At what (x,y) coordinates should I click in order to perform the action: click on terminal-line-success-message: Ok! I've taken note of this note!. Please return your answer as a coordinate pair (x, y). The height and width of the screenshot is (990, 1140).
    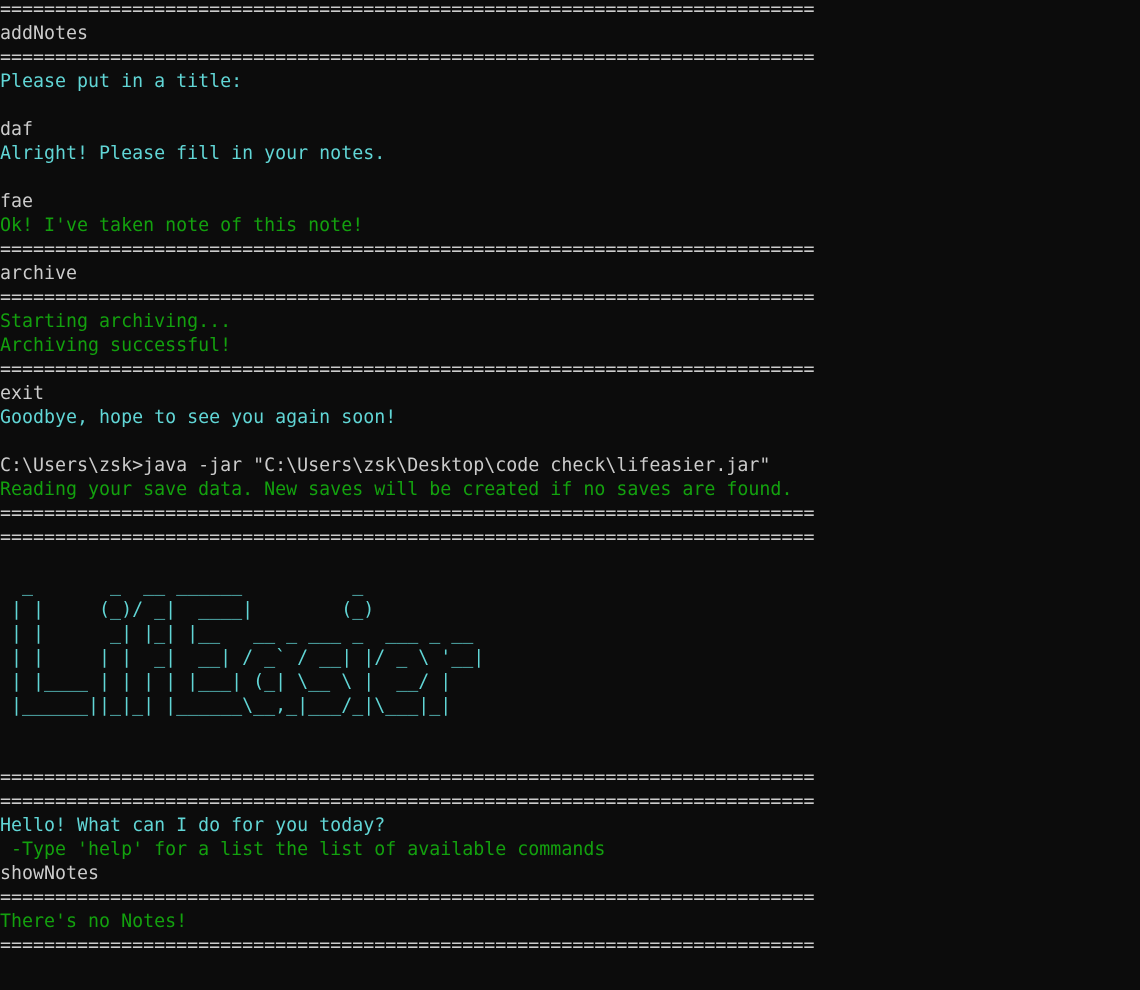
    Looking at the image, I should click on (182, 225).